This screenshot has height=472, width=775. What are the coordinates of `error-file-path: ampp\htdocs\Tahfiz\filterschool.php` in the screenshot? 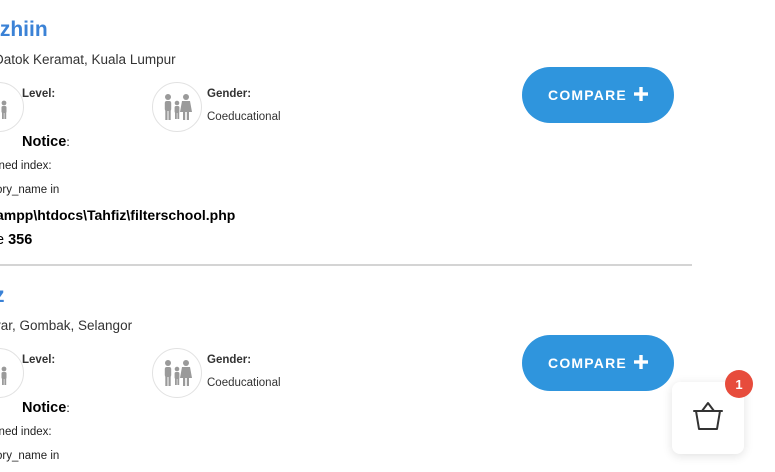 It's located at (118, 215).